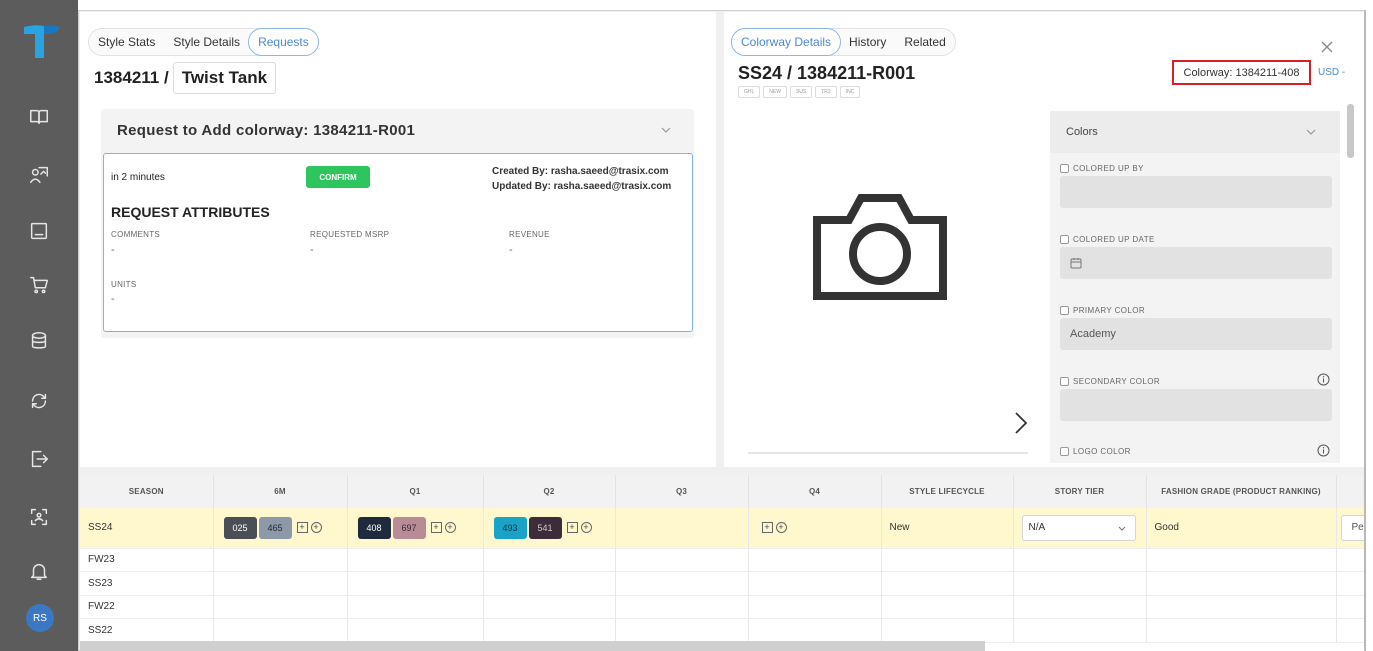 This screenshot has height=651, width=1373. Describe the element at coordinates (39, 571) in the screenshot. I see `bell-icon` at that location.